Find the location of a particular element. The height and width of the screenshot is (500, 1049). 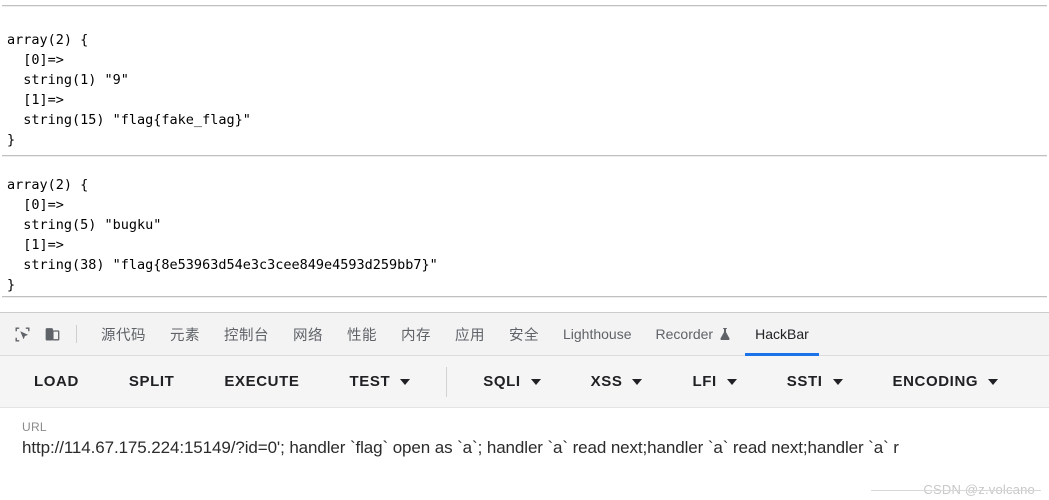

device-toolbar-icon is located at coordinates (52, 334).